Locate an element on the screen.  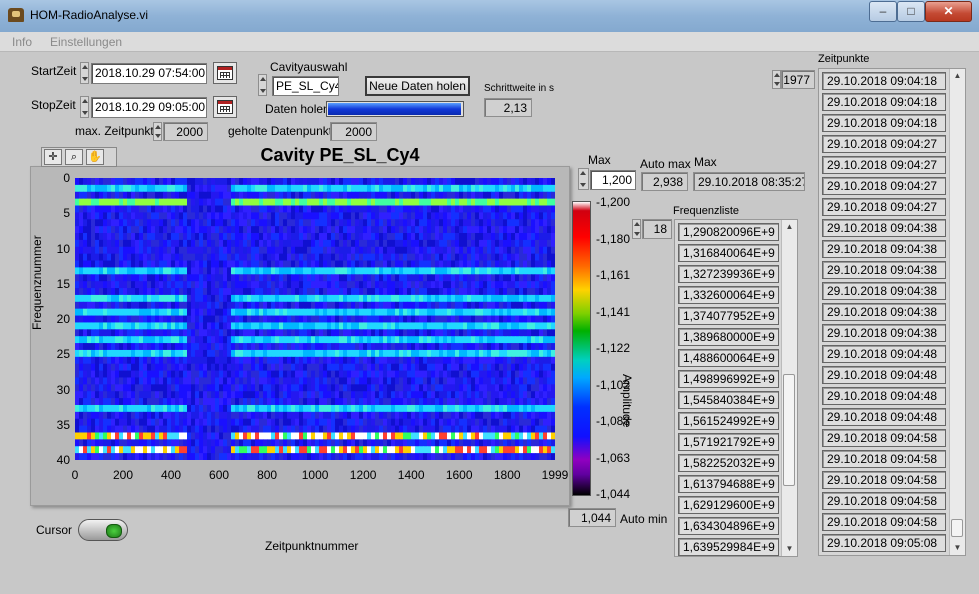
start-time-spinner is located at coordinates (84, 73).